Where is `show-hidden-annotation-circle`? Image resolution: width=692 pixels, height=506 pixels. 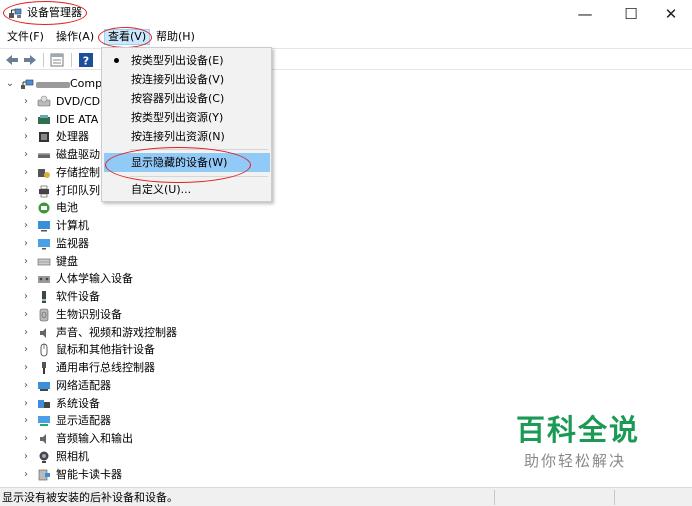 show-hidden-annotation-circle is located at coordinates (178, 165).